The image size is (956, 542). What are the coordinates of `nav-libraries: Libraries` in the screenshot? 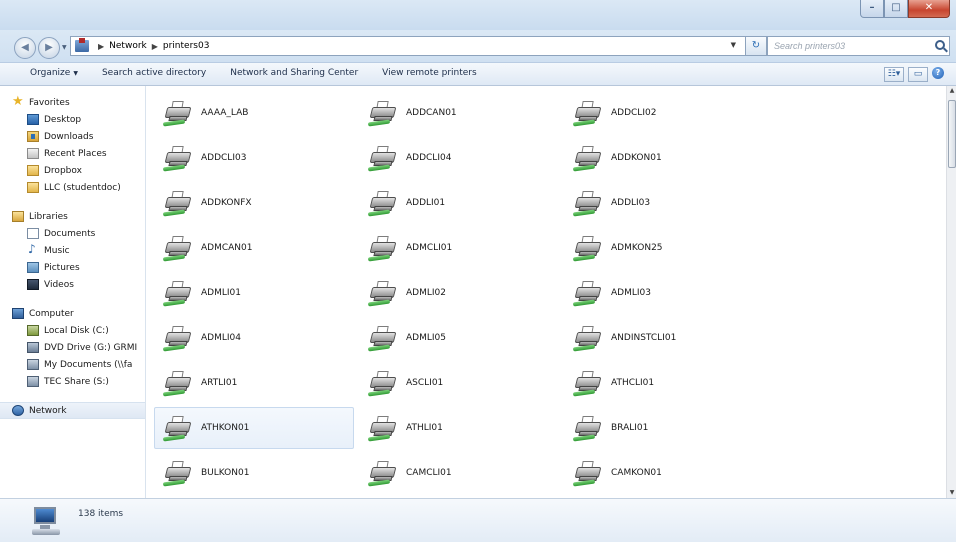 It's located at (72, 216).